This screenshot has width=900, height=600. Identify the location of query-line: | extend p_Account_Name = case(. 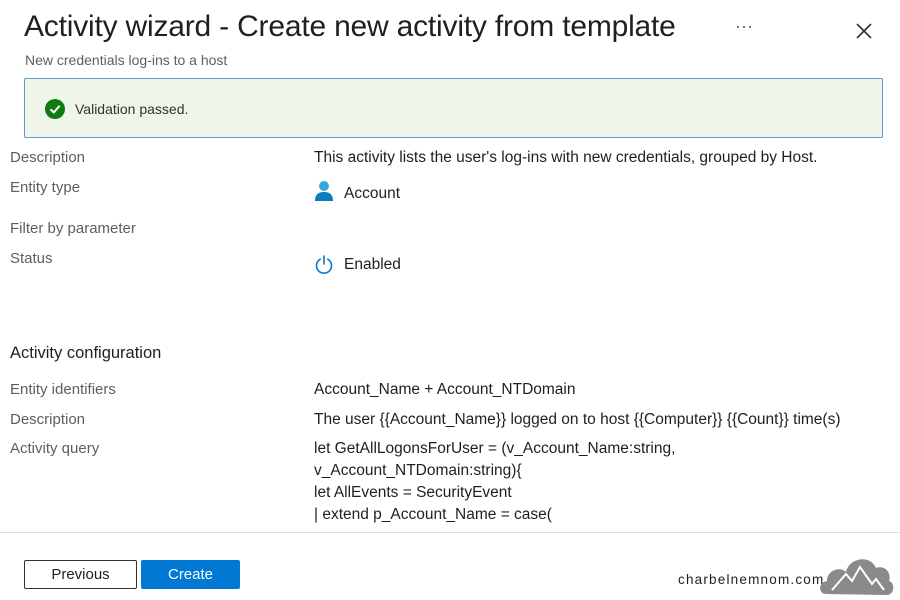
(433, 514).